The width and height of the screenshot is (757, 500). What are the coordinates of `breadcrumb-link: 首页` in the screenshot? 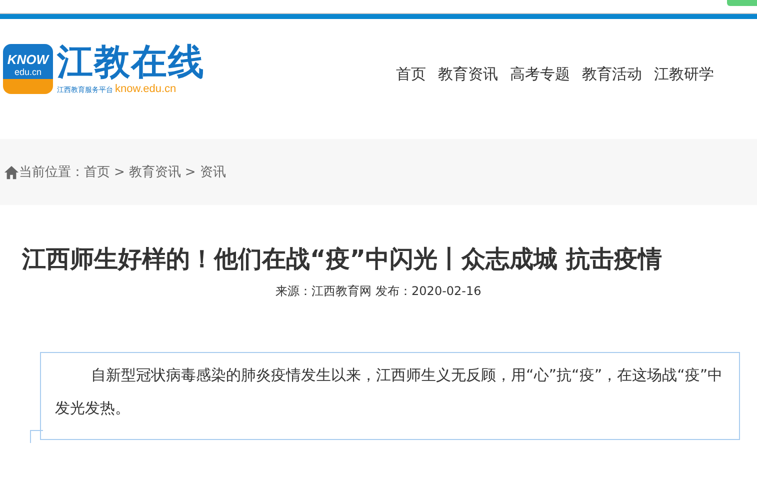 It's located at (97, 172).